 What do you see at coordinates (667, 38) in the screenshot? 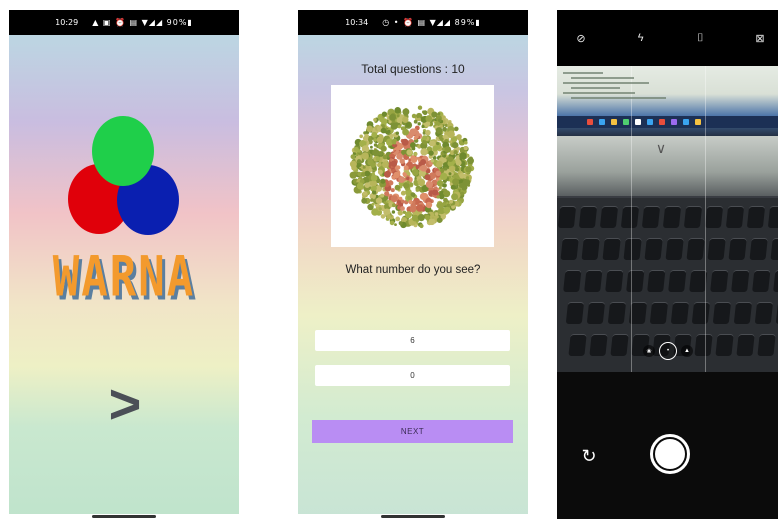
I see `camera-toolbar: ⊘ ϟ ⌷ ⊠` at bounding box center [667, 38].